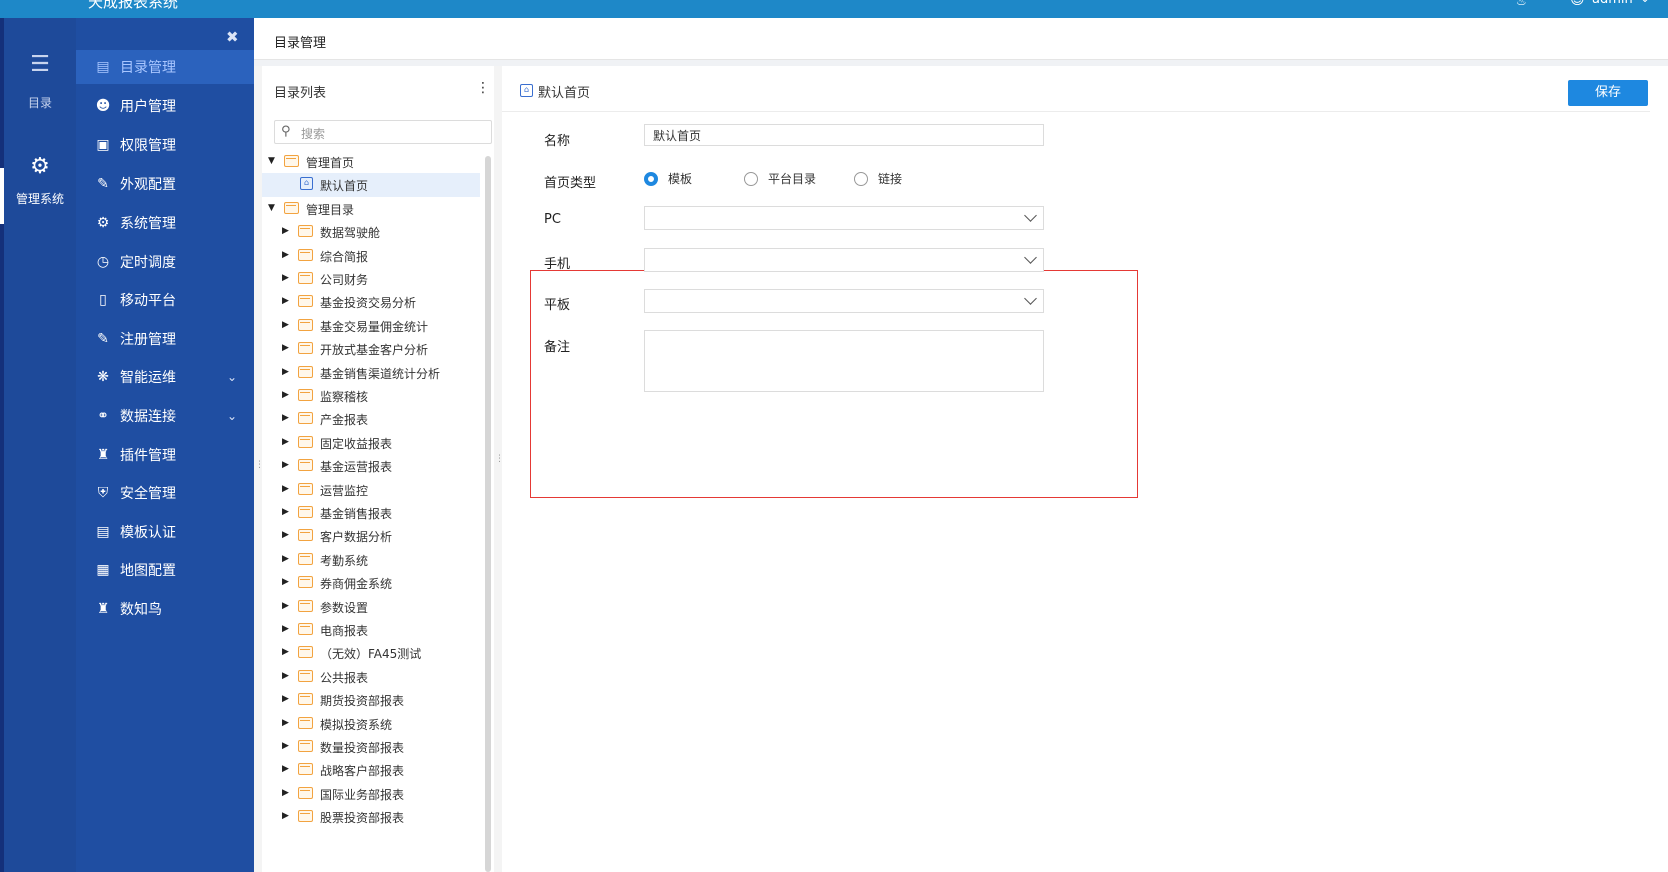 This screenshot has width=1668, height=872. I want to click on type-radio-link: 链接, so click(878, 178).